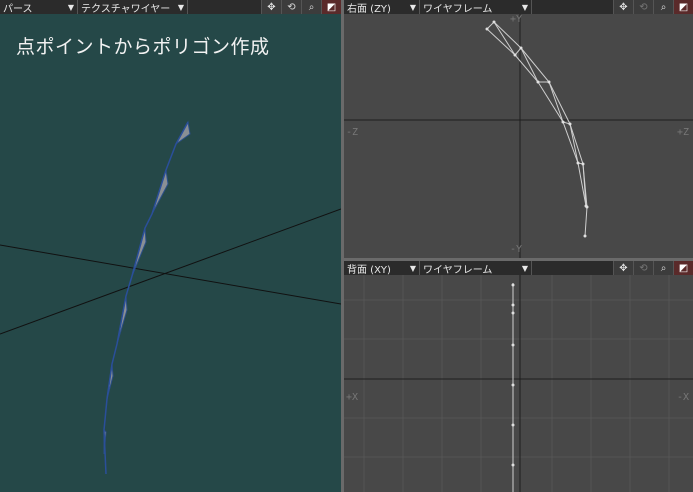 The image size is (693, 492). I want to click on view-type-dropdown: パース ▼, so click(39, 7).